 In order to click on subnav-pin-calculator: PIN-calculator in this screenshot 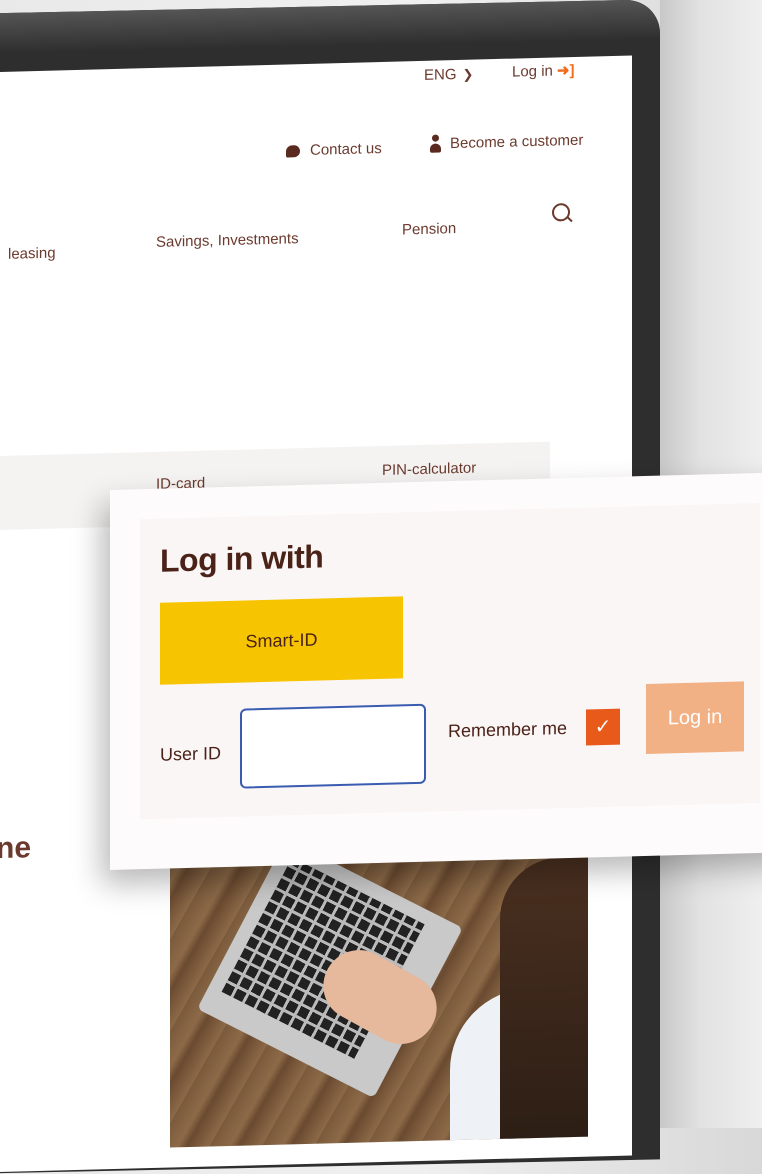, I will do `click(429, 469)`.